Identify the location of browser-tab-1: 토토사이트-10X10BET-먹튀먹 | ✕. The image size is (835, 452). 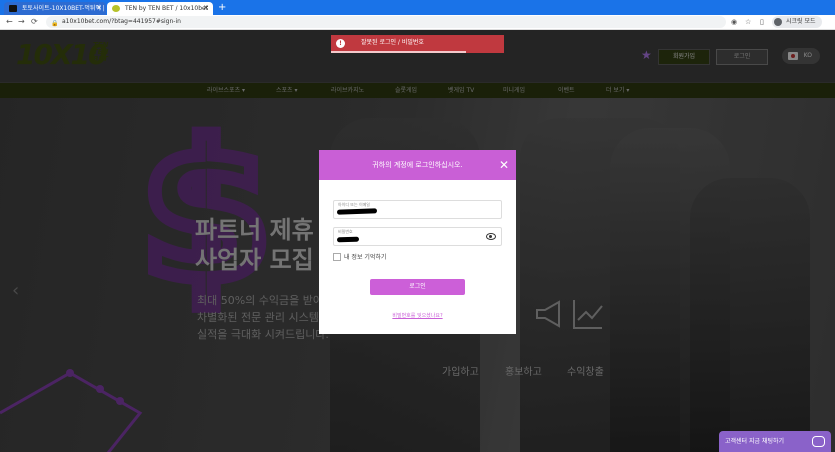
(55, 8).